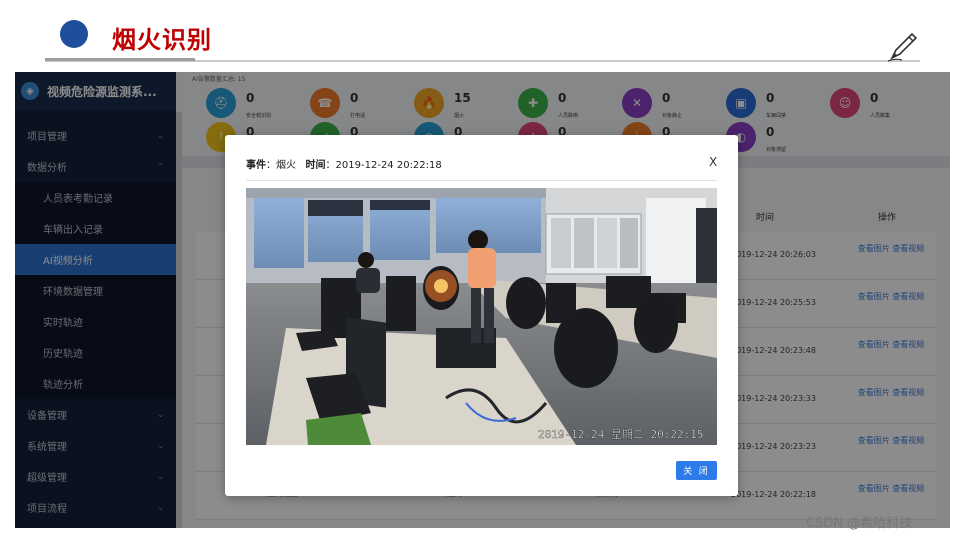  I want to click on slide-title: 烟火识别, so click(162, 40).